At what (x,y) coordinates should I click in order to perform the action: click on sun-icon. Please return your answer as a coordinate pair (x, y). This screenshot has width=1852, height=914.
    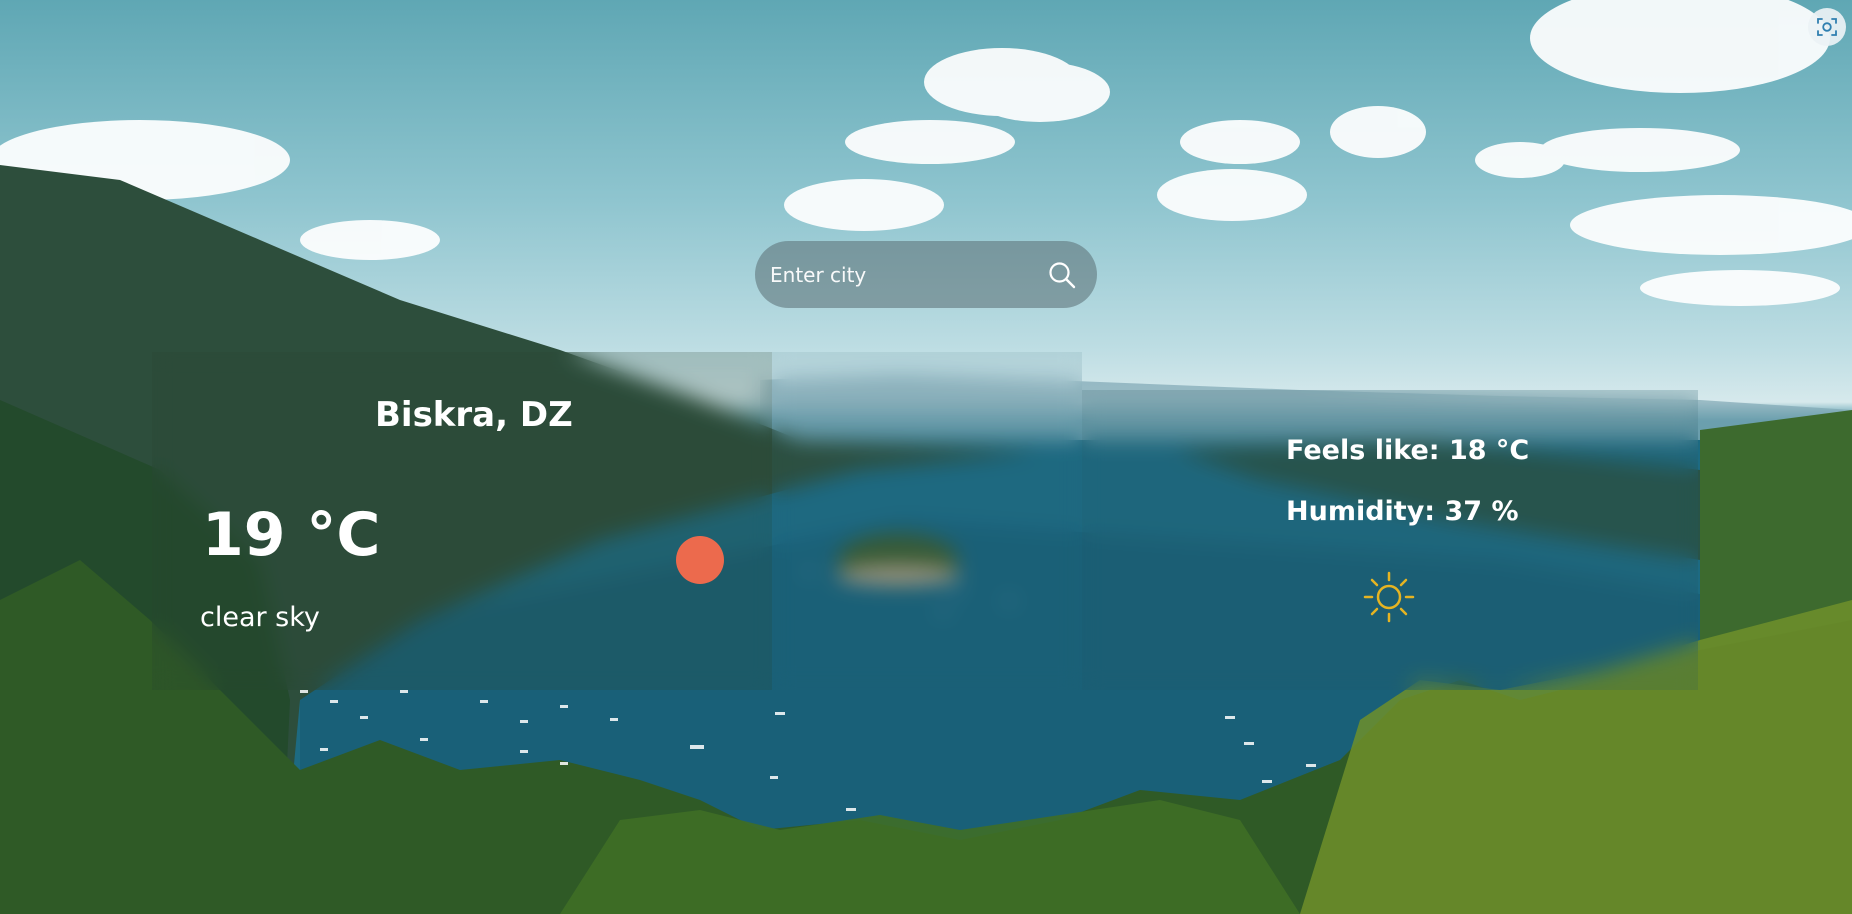
    Looking at the image, I should click on (1389, 597).